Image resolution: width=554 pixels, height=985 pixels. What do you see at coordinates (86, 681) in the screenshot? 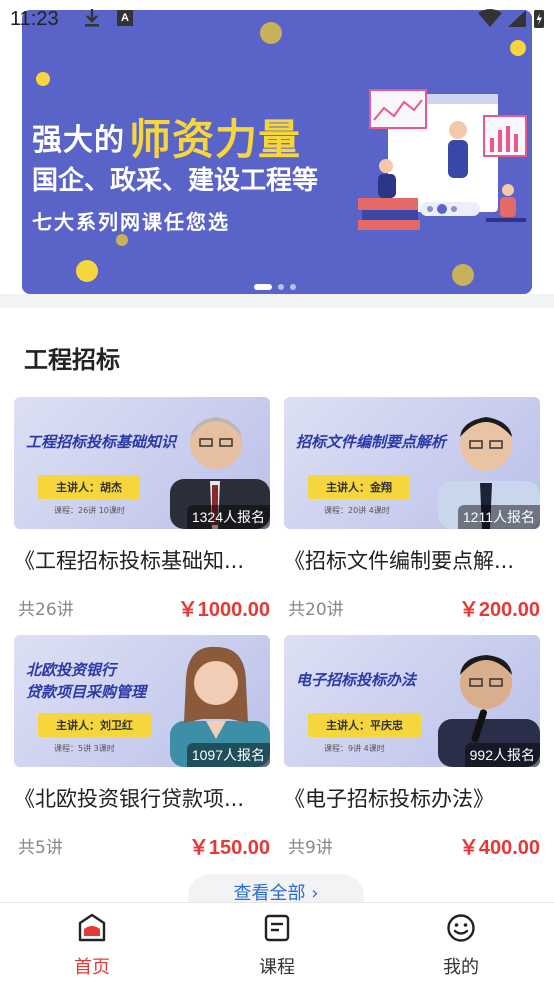
I see `course-thumb-title: 北欧投资银行 贷款项目采购管理` at bounding box center [86, 681].